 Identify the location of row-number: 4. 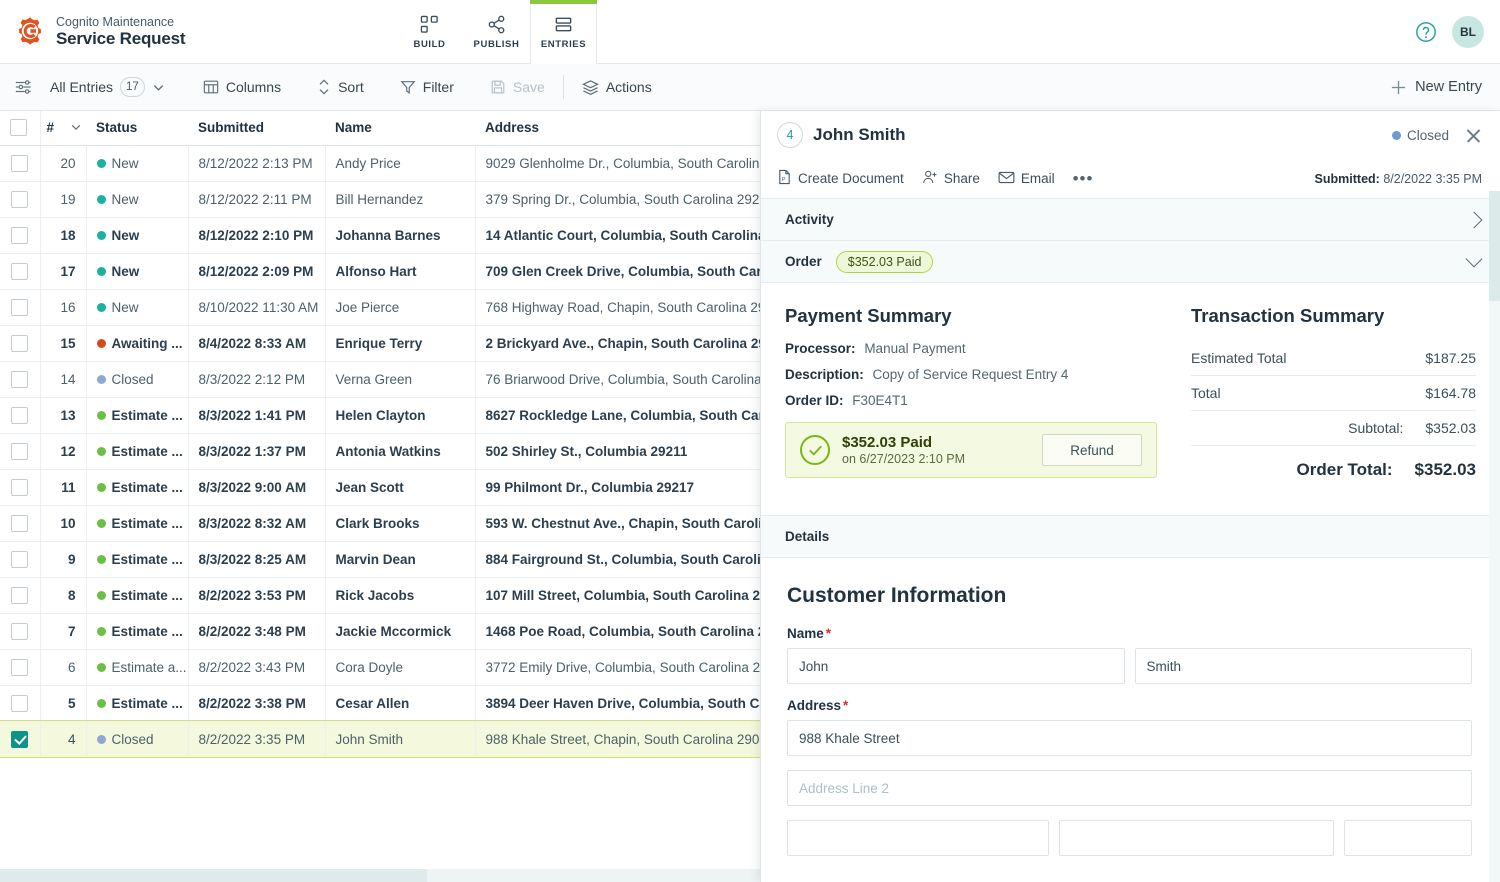
(63, 739).